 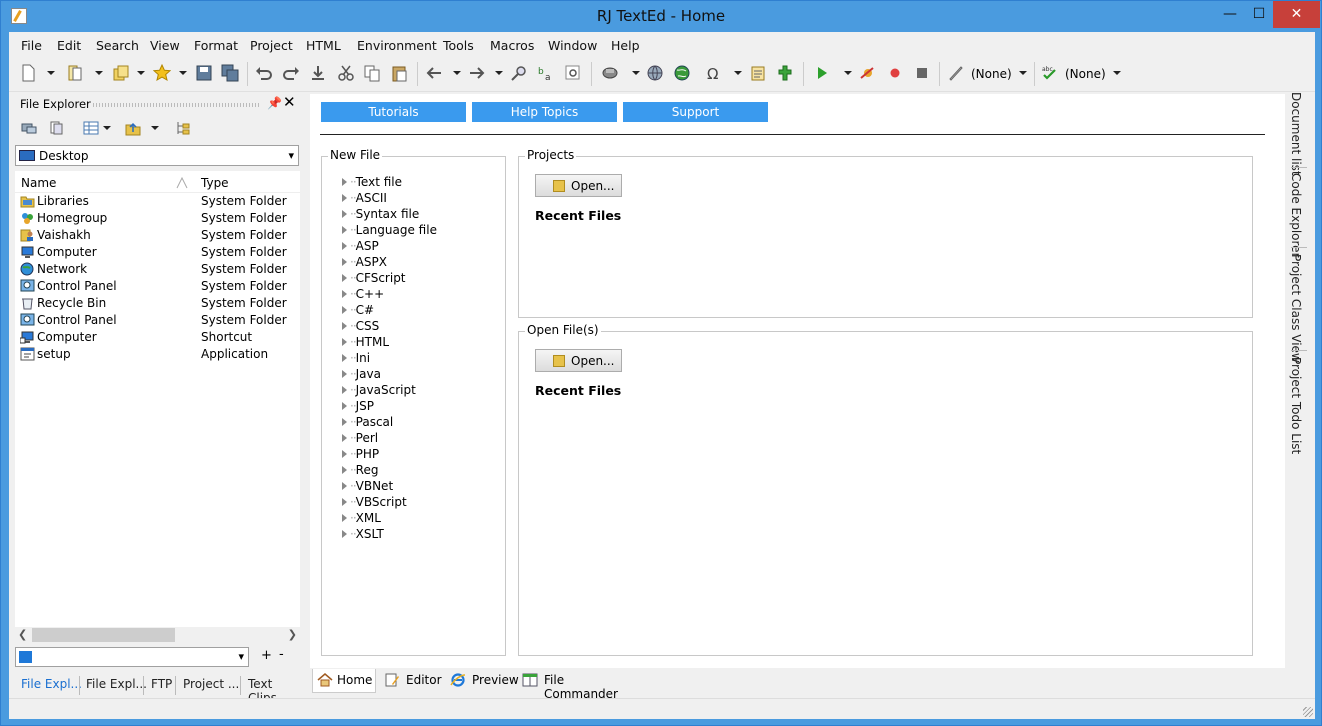 I want to click on record-icon, so click(x=895, y=73).